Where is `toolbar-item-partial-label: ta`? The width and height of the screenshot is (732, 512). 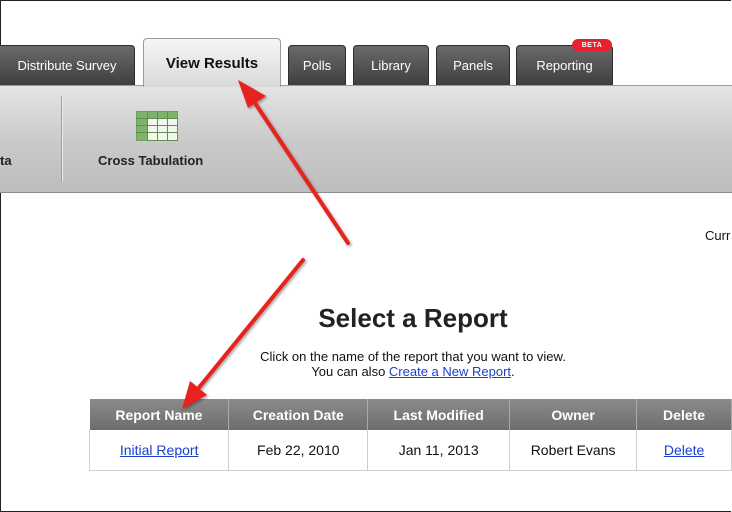
toolbar-item-partial-label: ta is located at coordinates (6, 160).